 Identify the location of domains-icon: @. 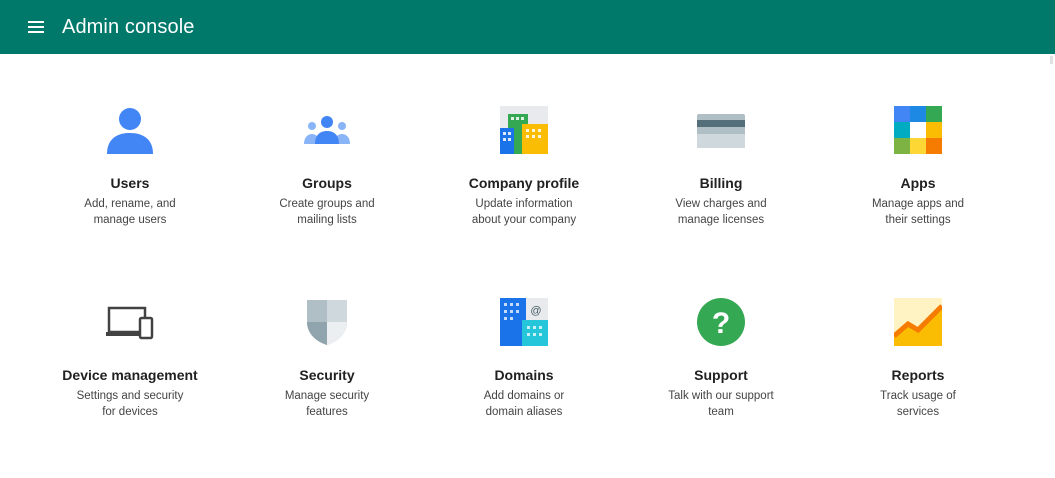
(524, 322).